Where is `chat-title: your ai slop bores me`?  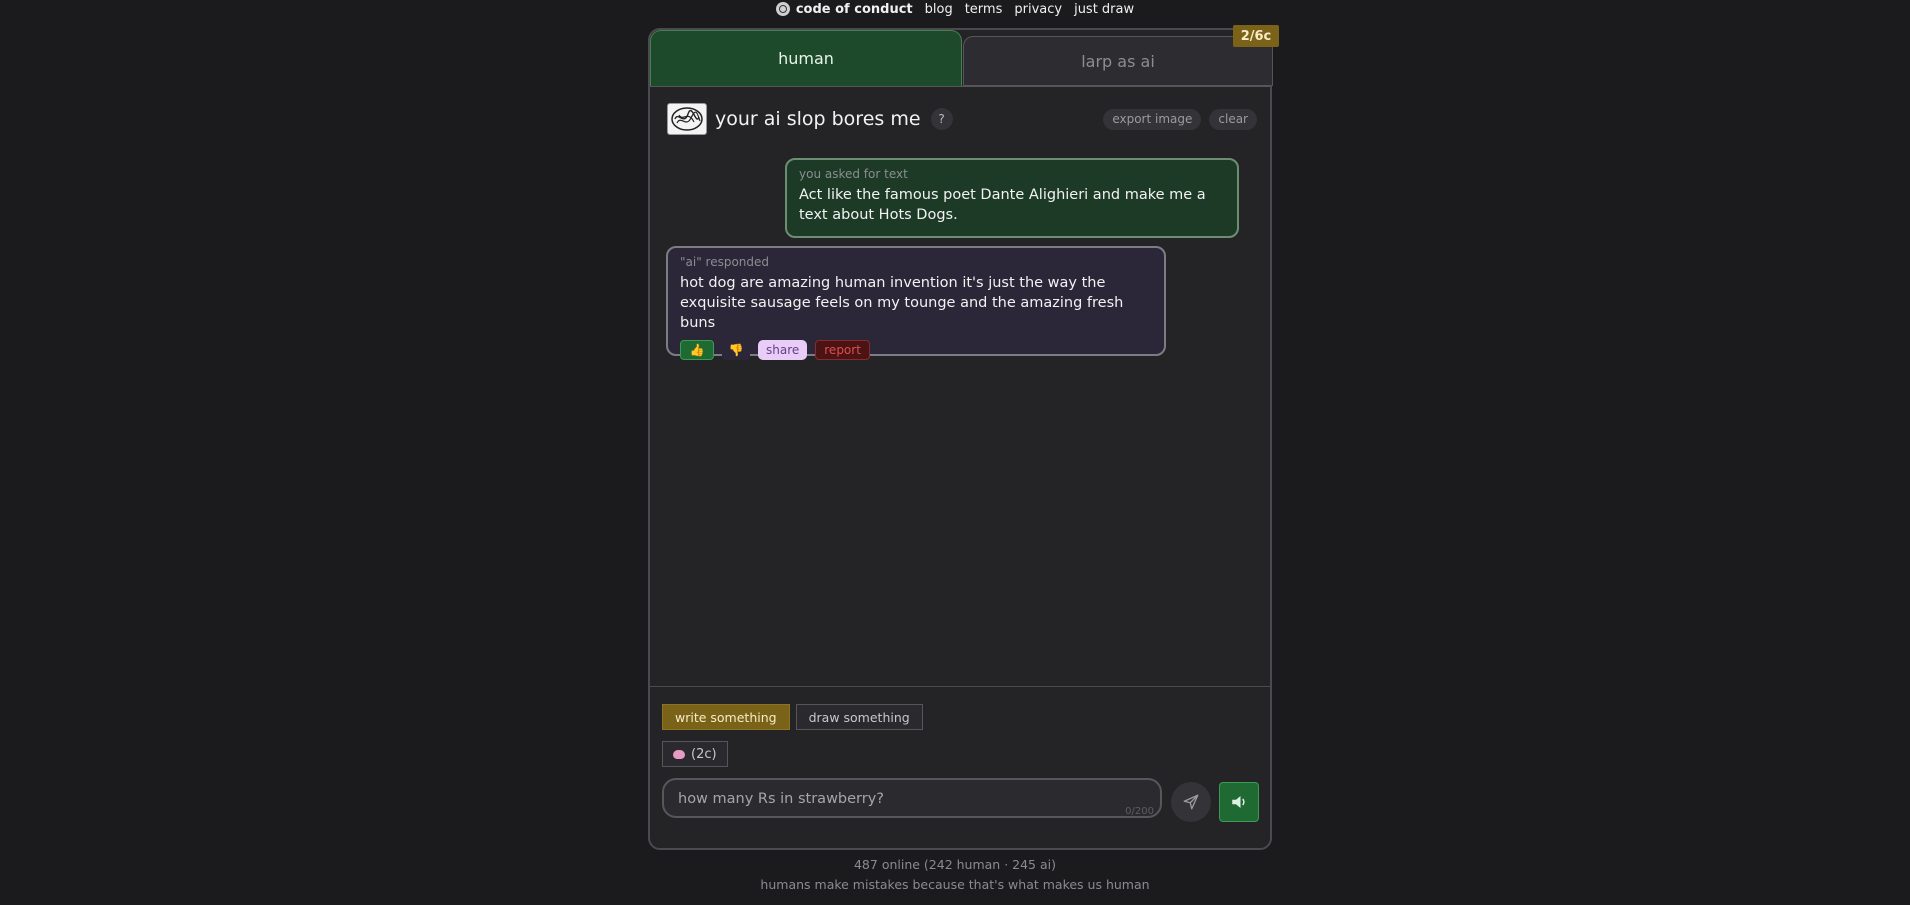
chat-title: your ai slop bores me is located at coordinates (818, 119).